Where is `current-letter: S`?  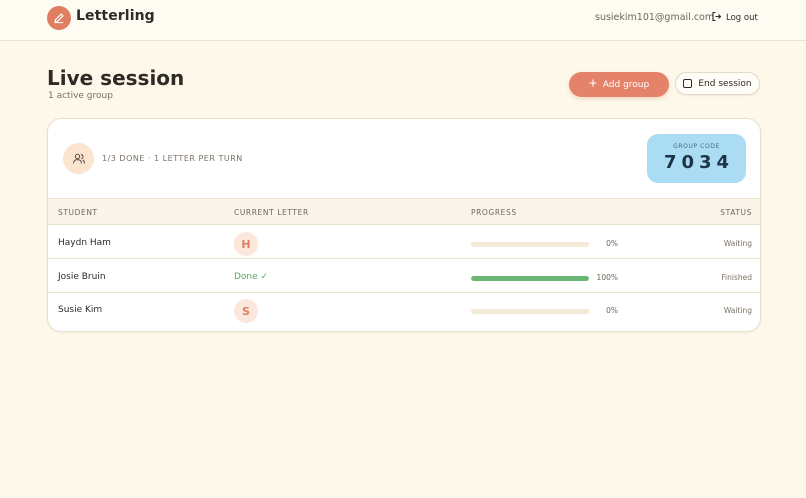
current-letter: S is located at coordinates (246, 311).